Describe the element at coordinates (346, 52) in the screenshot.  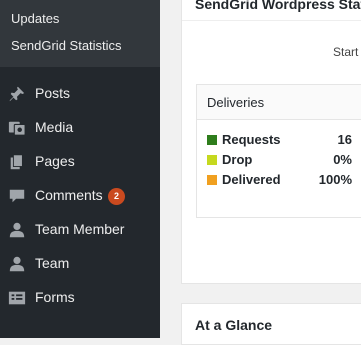
I see `start-date-label: Start` at that location.